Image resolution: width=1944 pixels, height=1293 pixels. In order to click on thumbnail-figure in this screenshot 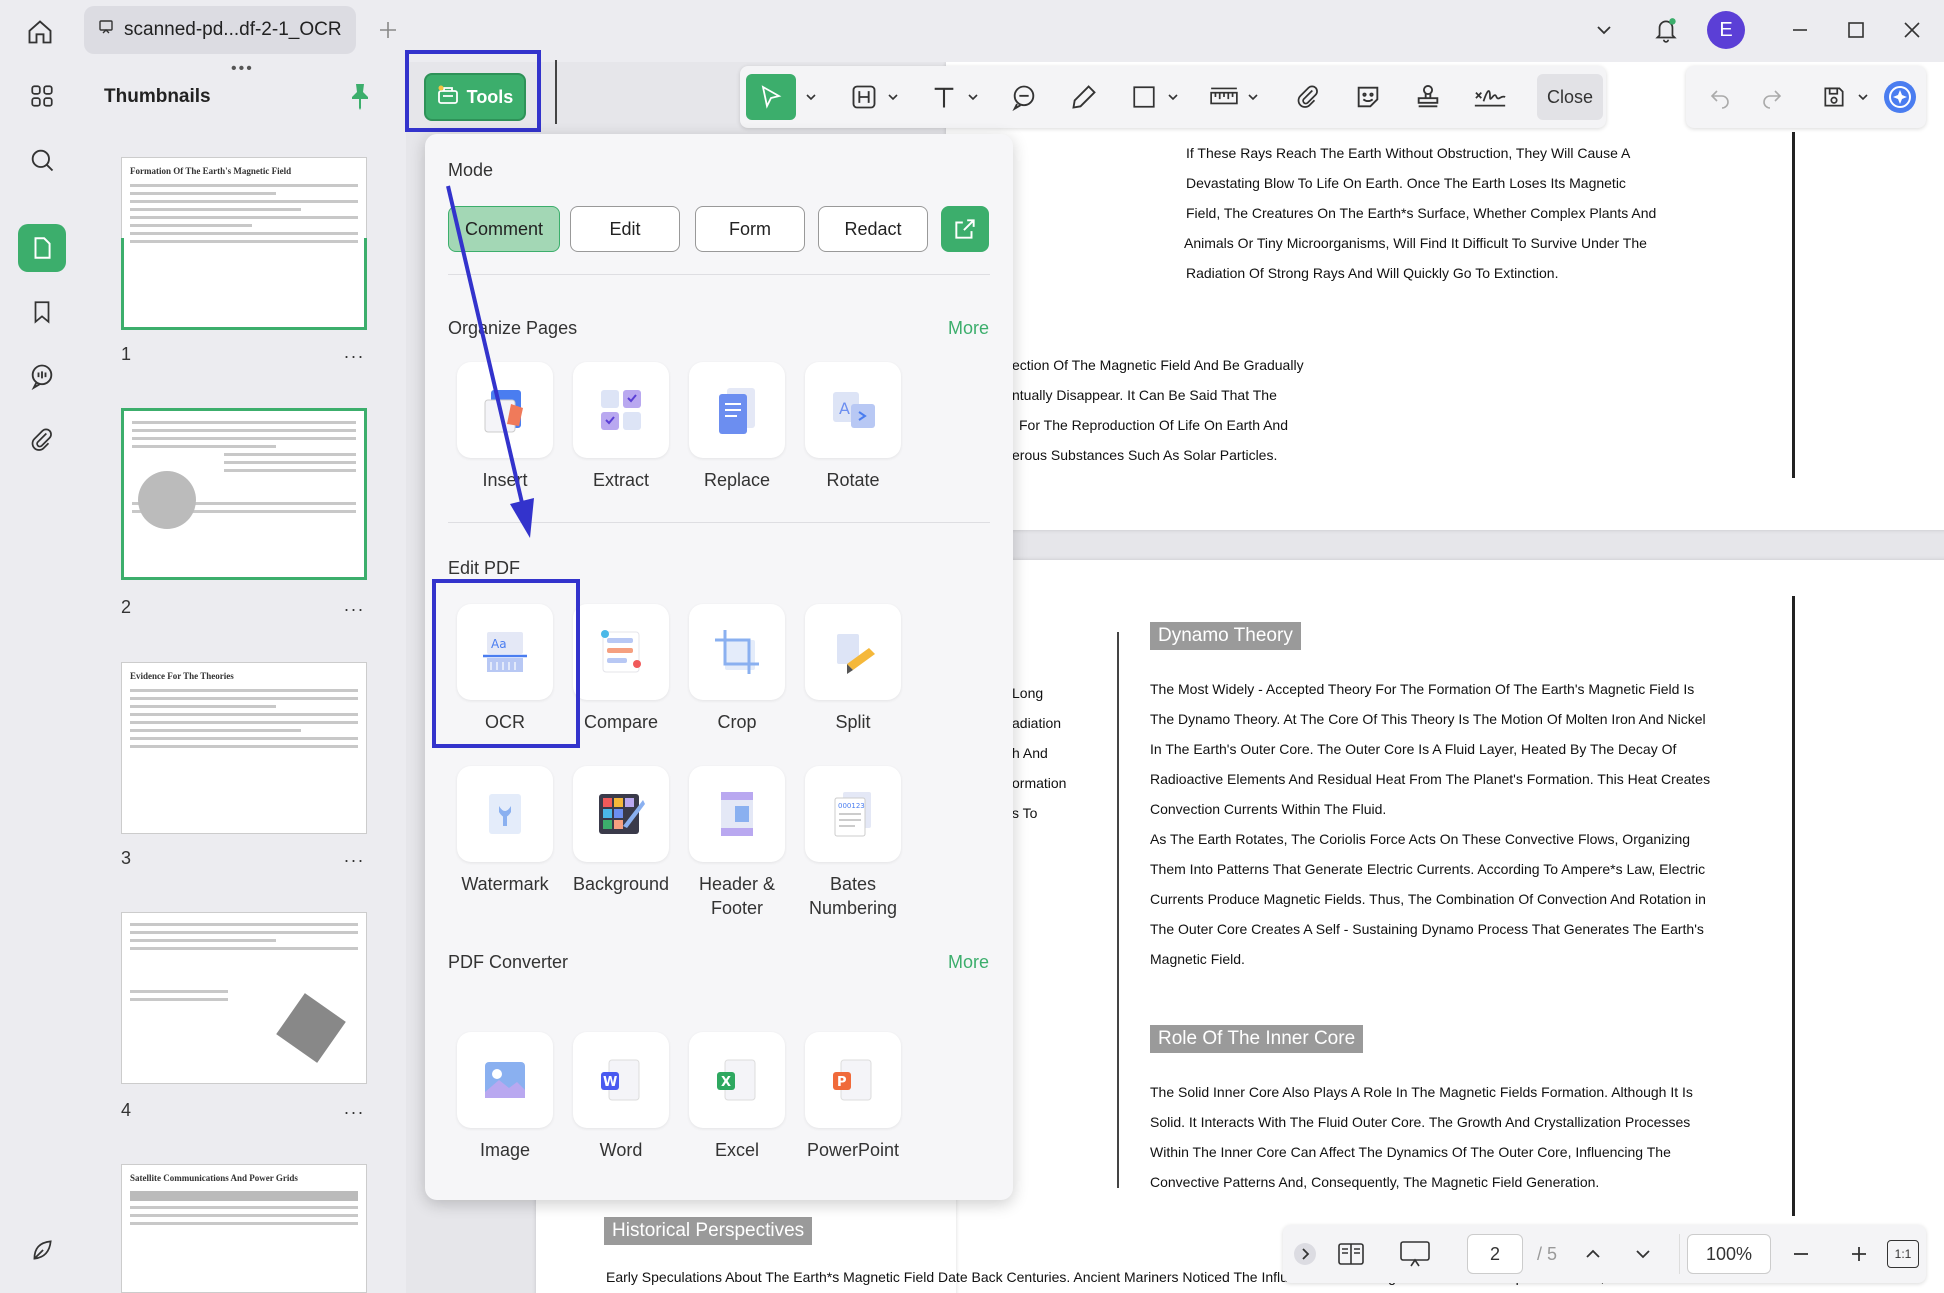, I will do `click(311, 1028)`.